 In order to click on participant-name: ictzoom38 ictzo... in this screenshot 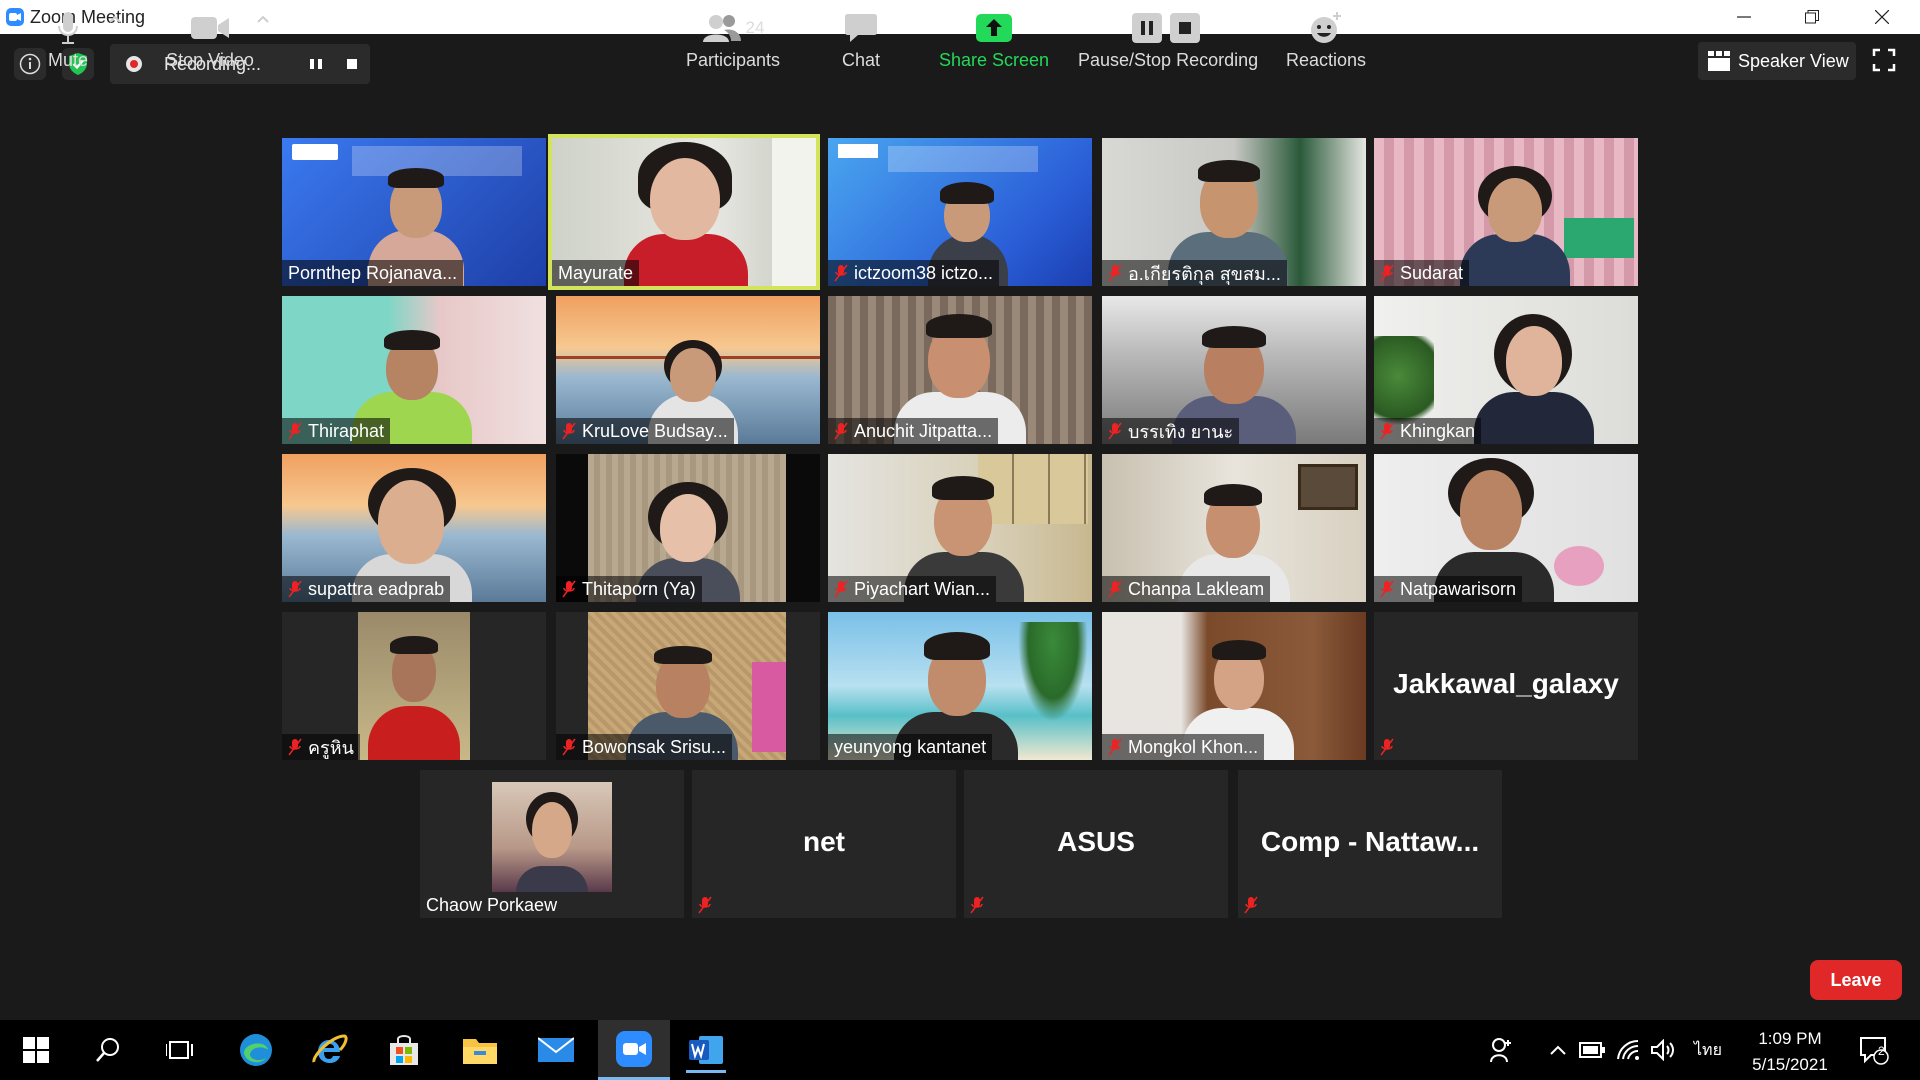, I will do `click(914, 273)`.